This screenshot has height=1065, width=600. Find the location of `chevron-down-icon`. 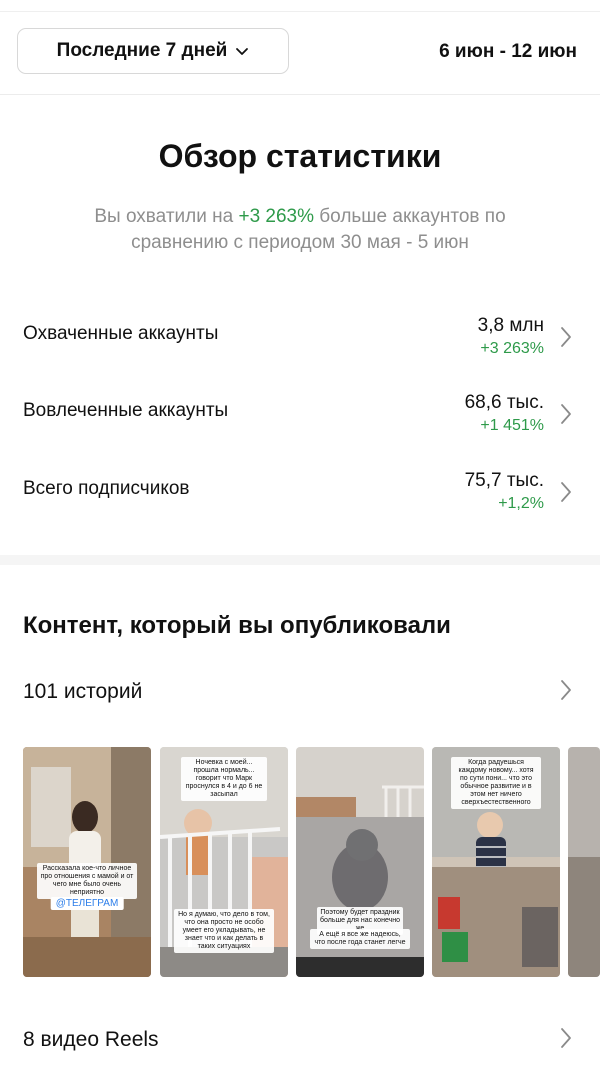

chevron-down-icon is located at coordinates (242, 51).